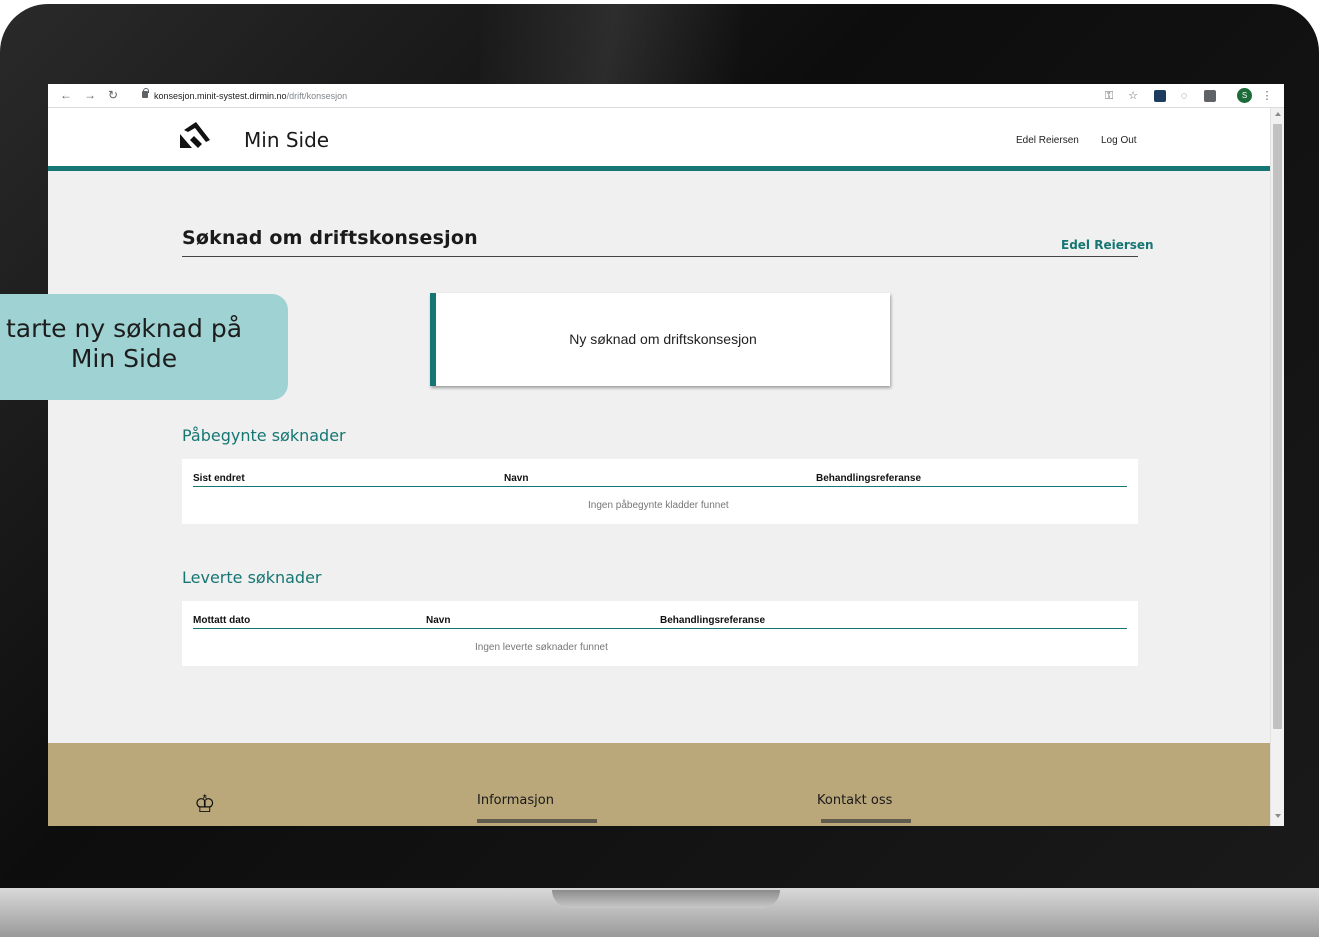 This screenshot has height=937, width=1319. Describe the element at coordinates (330, 238) in the screenshot. I see `page-title: Søknad om driftskonsesjon` at that location.